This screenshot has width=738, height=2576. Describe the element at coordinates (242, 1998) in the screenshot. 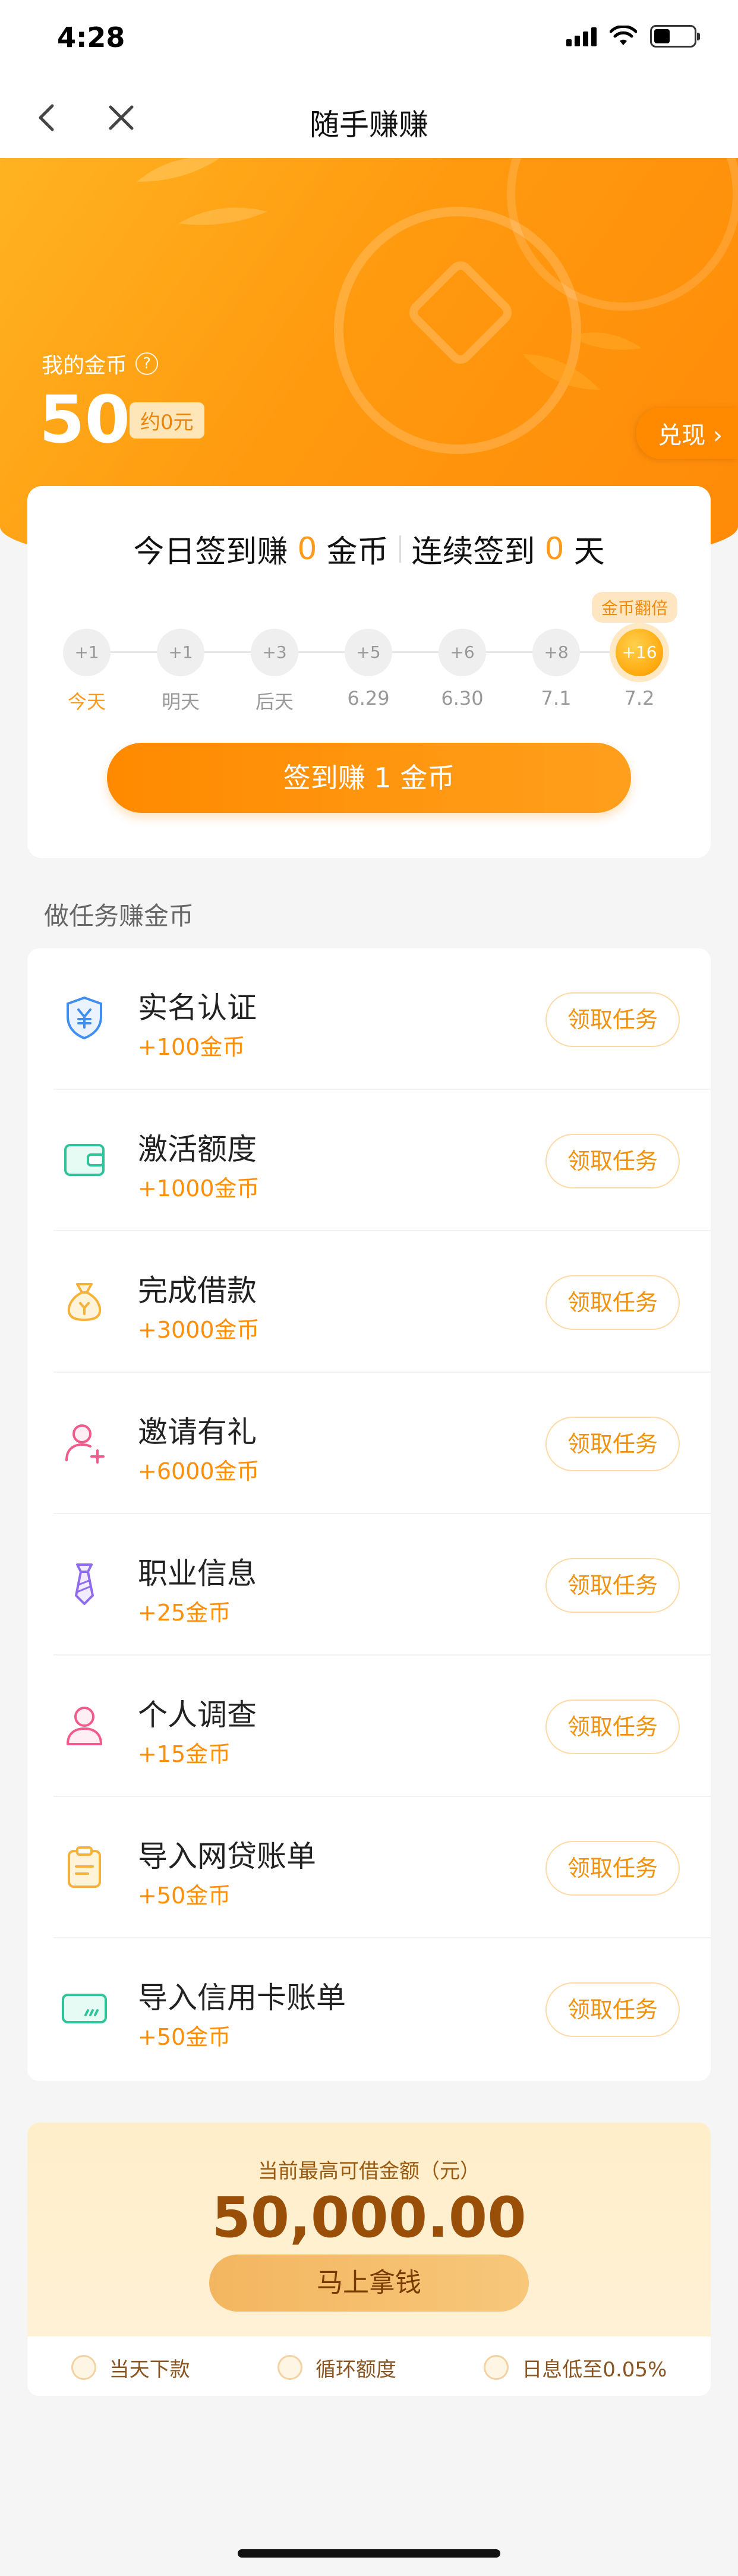

I see `task-name: 导入信用卡账单` at that location.